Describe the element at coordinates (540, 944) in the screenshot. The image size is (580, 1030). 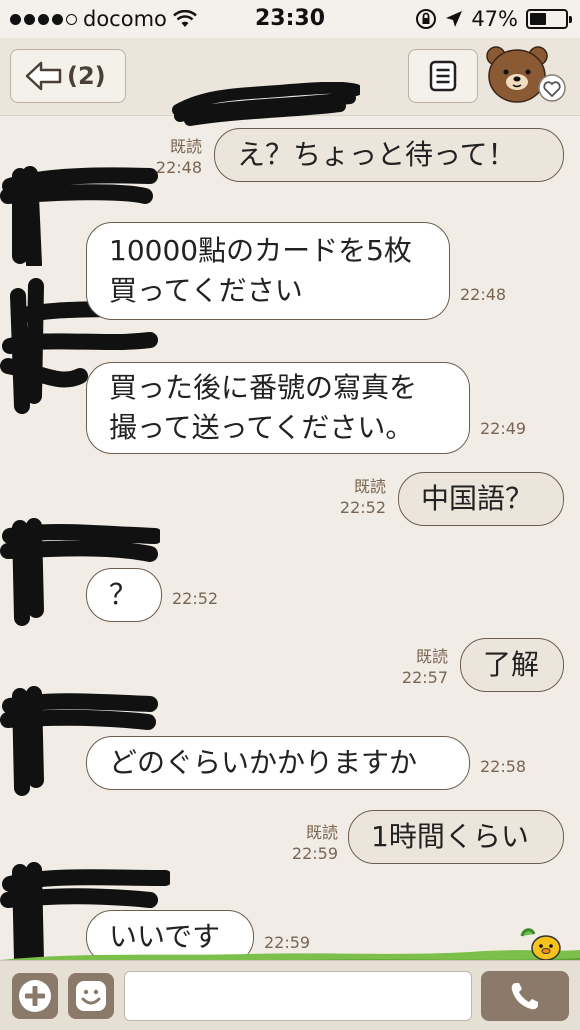
I see `sally-chick-icon` at that location.